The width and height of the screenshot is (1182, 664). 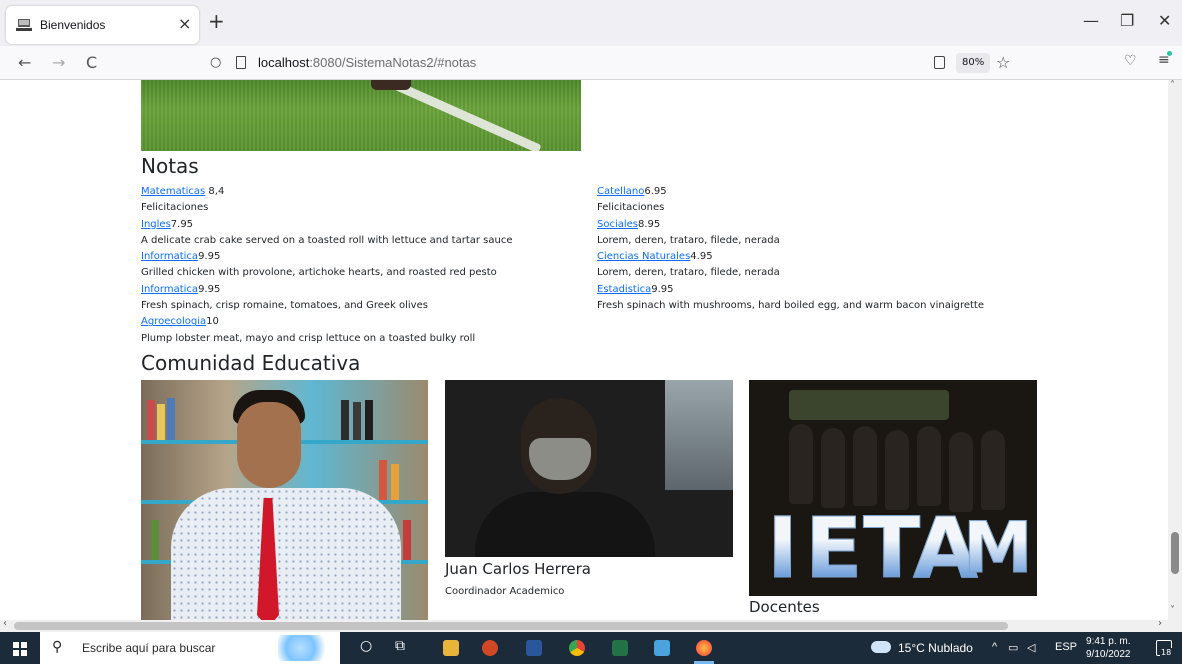 What do you see at coordinates (1130, 61) in the screenshot?
I see `pocket-icon: ♡` at bounding box center [1130, 61].